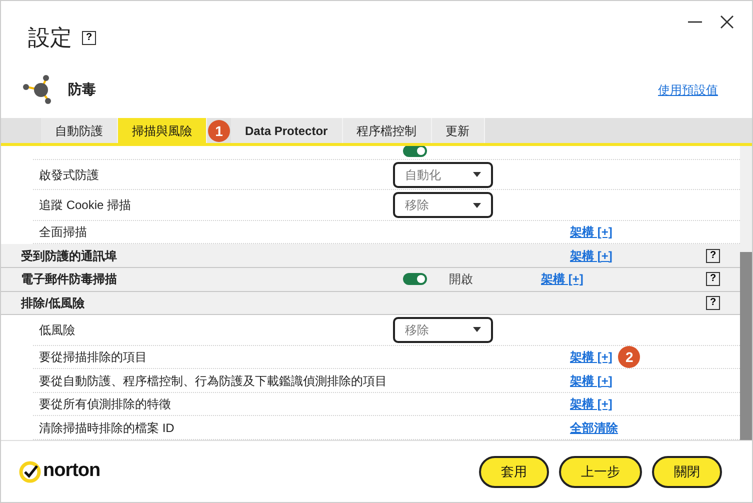 Image resolution: width=753 pixels, height=503 pixels. What do you see at coordinates (50, 38) in the screenshot?
I see `window-title: 設定` at bounding box center [50, 38].